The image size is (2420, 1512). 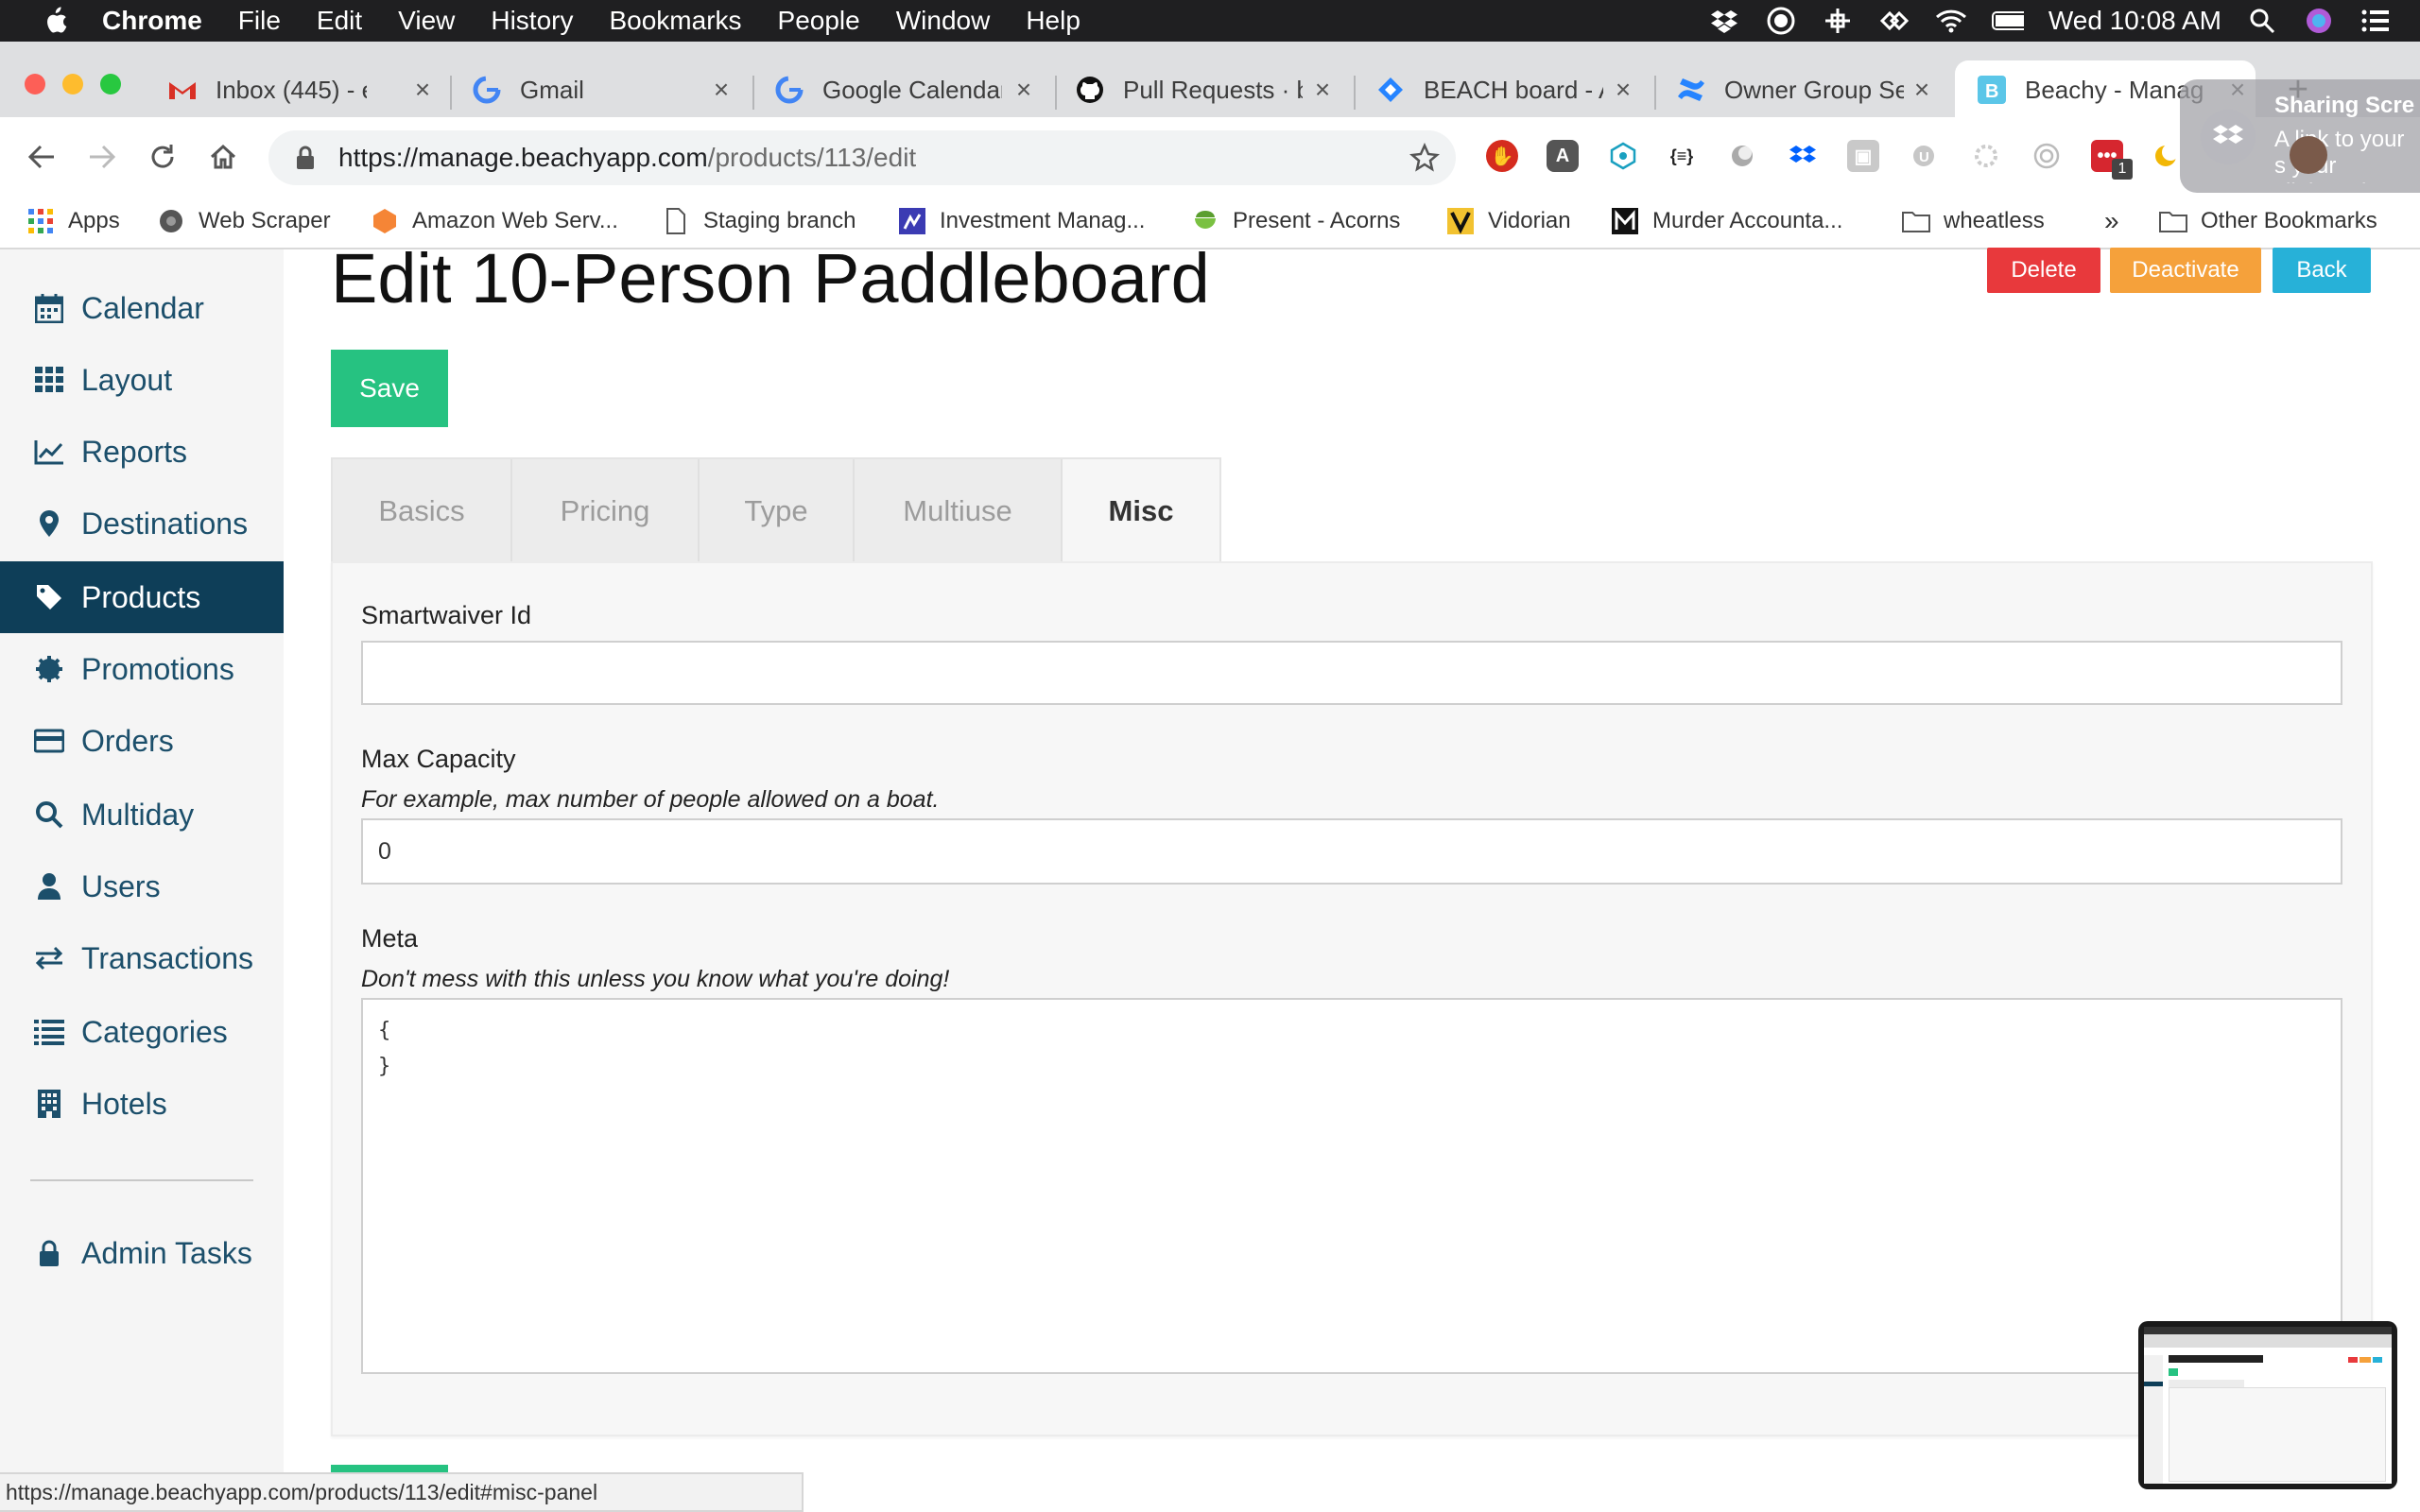 What do you see at coordinates (1863, 156) in the screenshot?
I see `chat-extension-icon: ▣` at bounding box center [1863, 156].